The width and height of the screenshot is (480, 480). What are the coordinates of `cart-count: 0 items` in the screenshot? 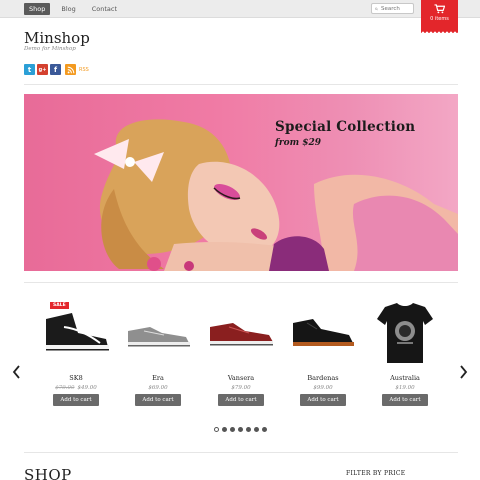 It's located at (439, 19).